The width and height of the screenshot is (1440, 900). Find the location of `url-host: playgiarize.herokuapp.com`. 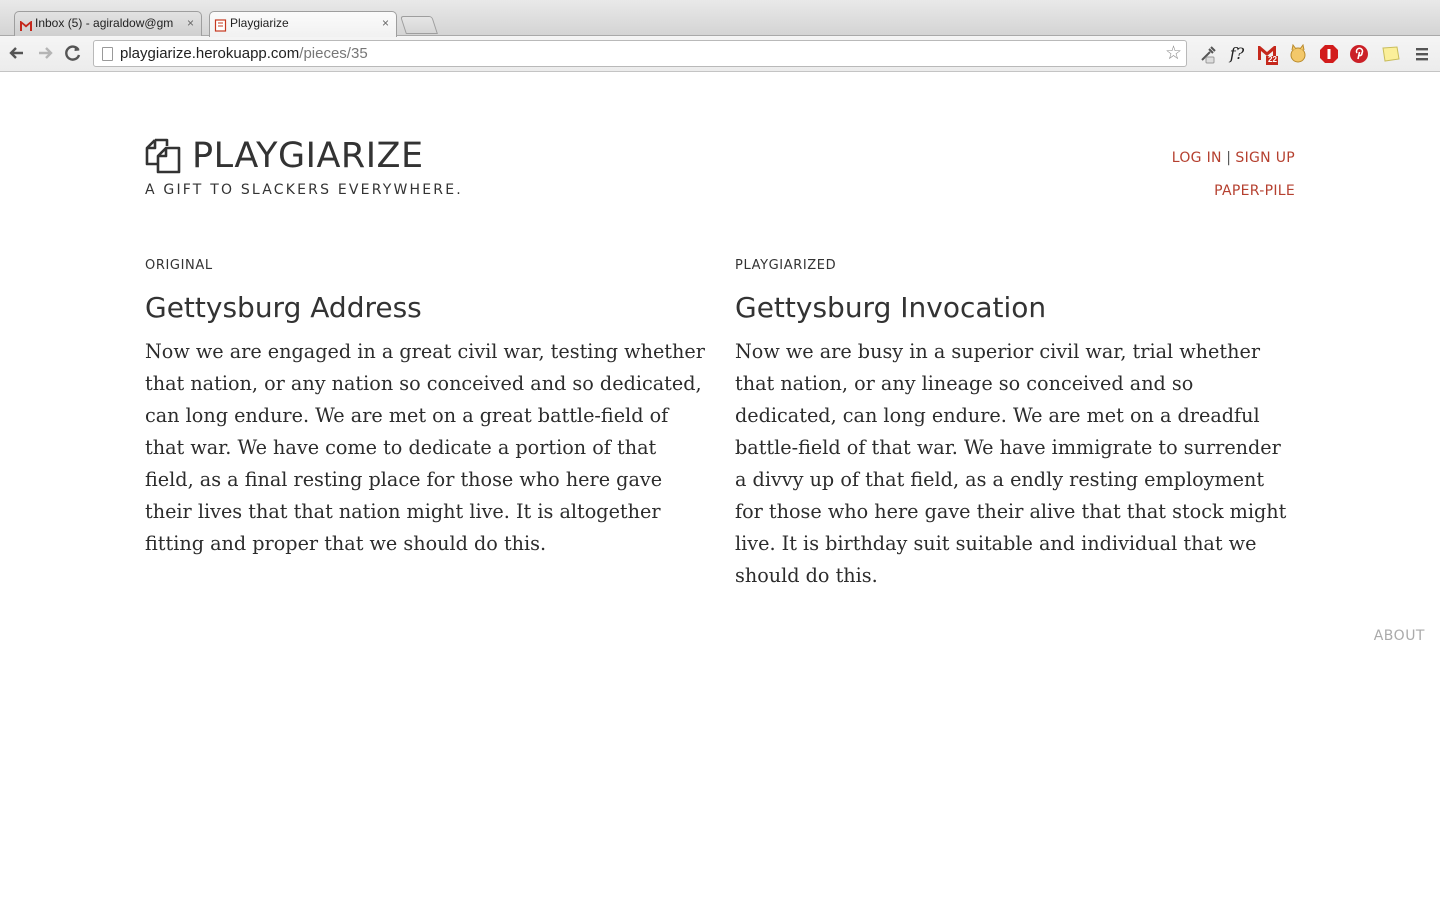

url-host: playgiarize.herokuapp.com is located at coordinates (210, 53).